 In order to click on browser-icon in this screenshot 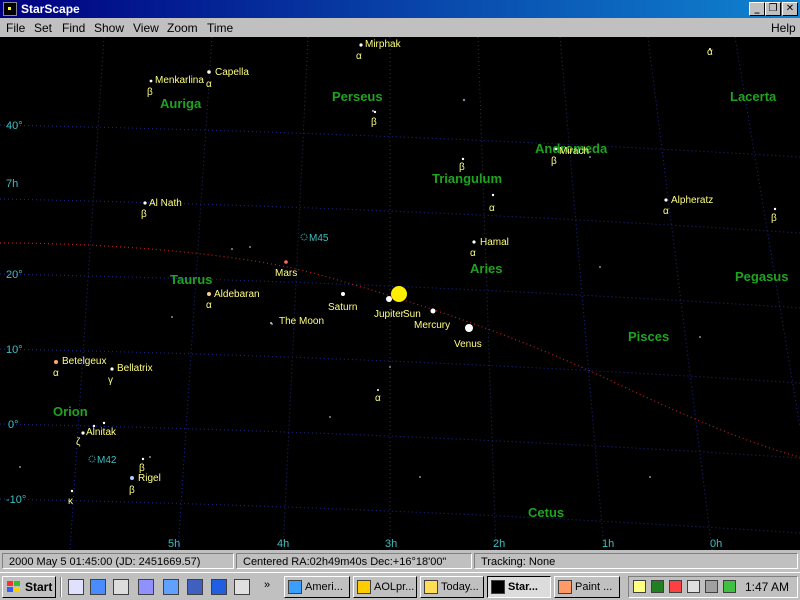, I will do `click(98, 587)`.